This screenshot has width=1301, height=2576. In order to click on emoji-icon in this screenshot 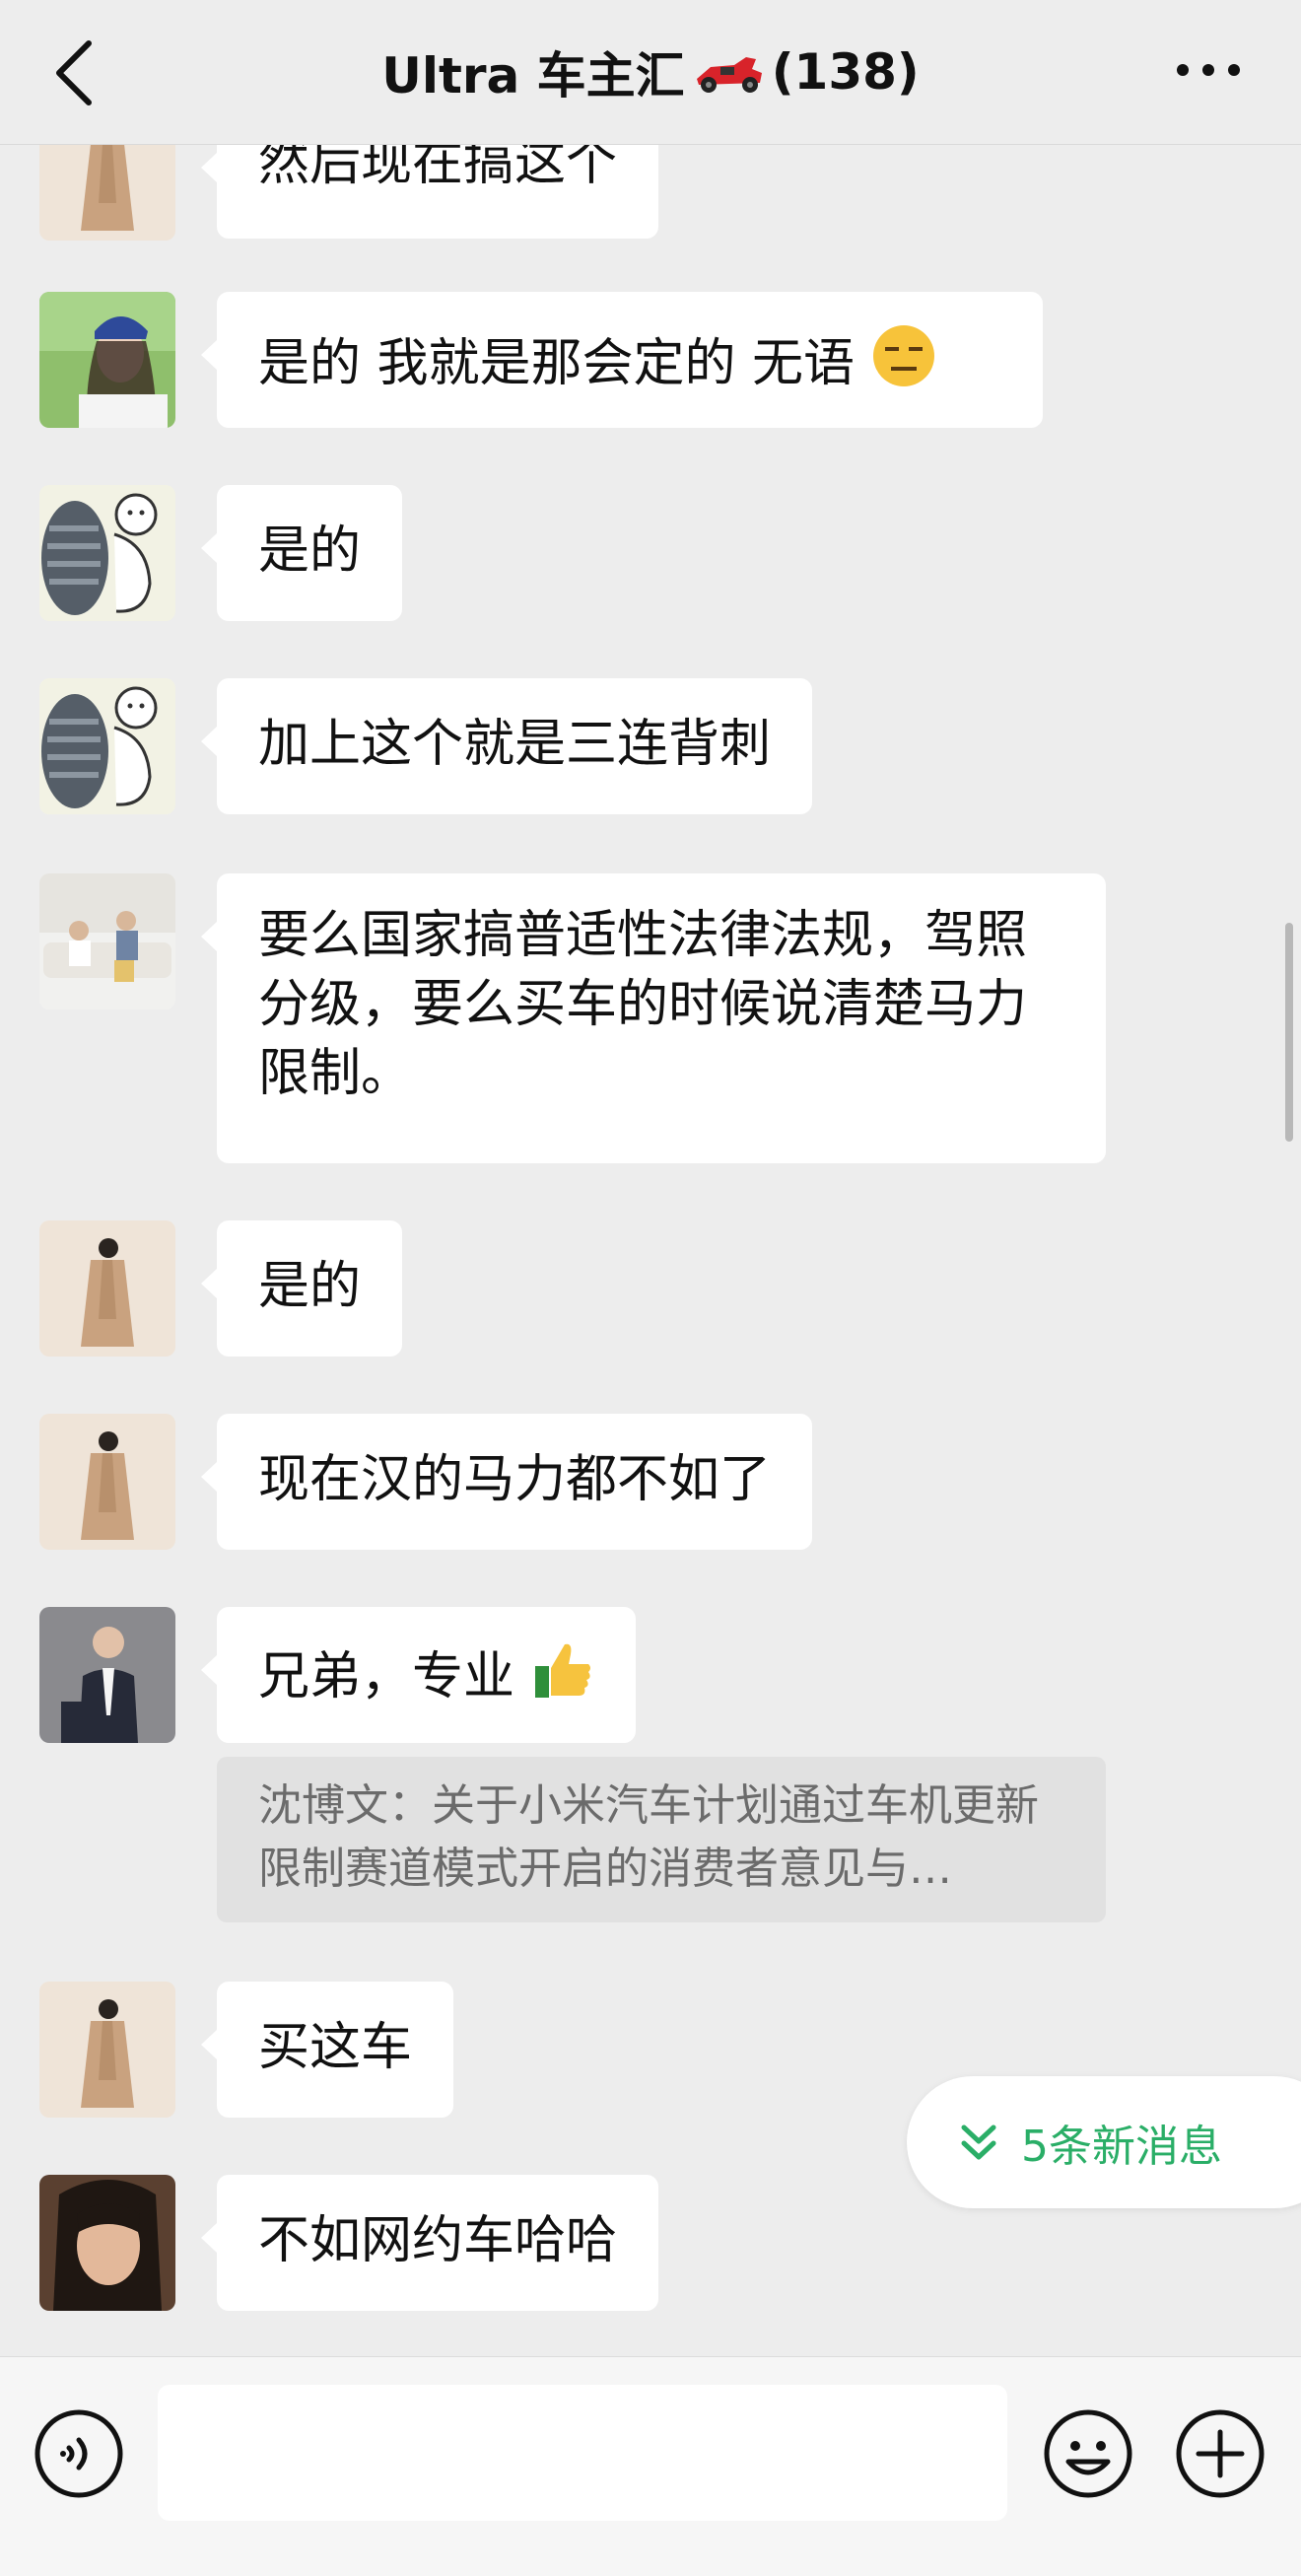, I will do `click(1088, 2453)`.